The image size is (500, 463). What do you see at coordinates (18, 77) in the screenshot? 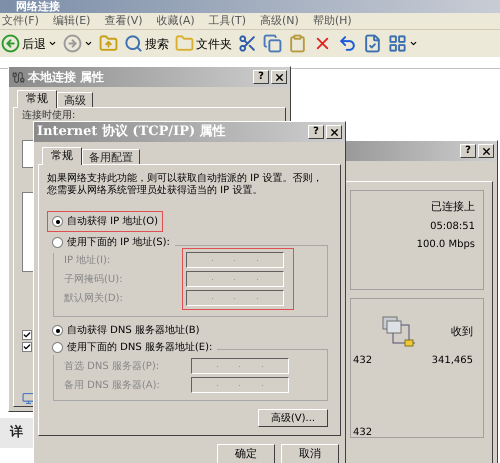
I see `network-icon` at bounding box center [18, 77].